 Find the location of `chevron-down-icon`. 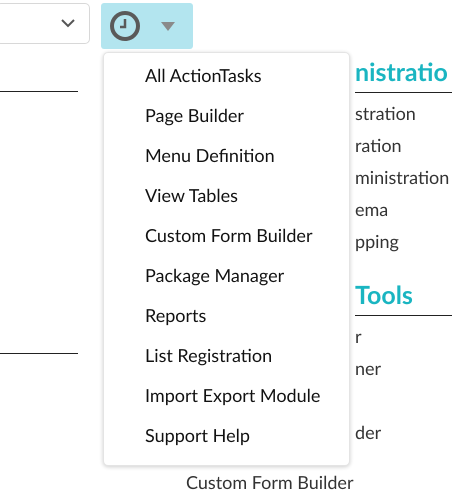

chevron-down-icon is located at coordinates (68, 23).